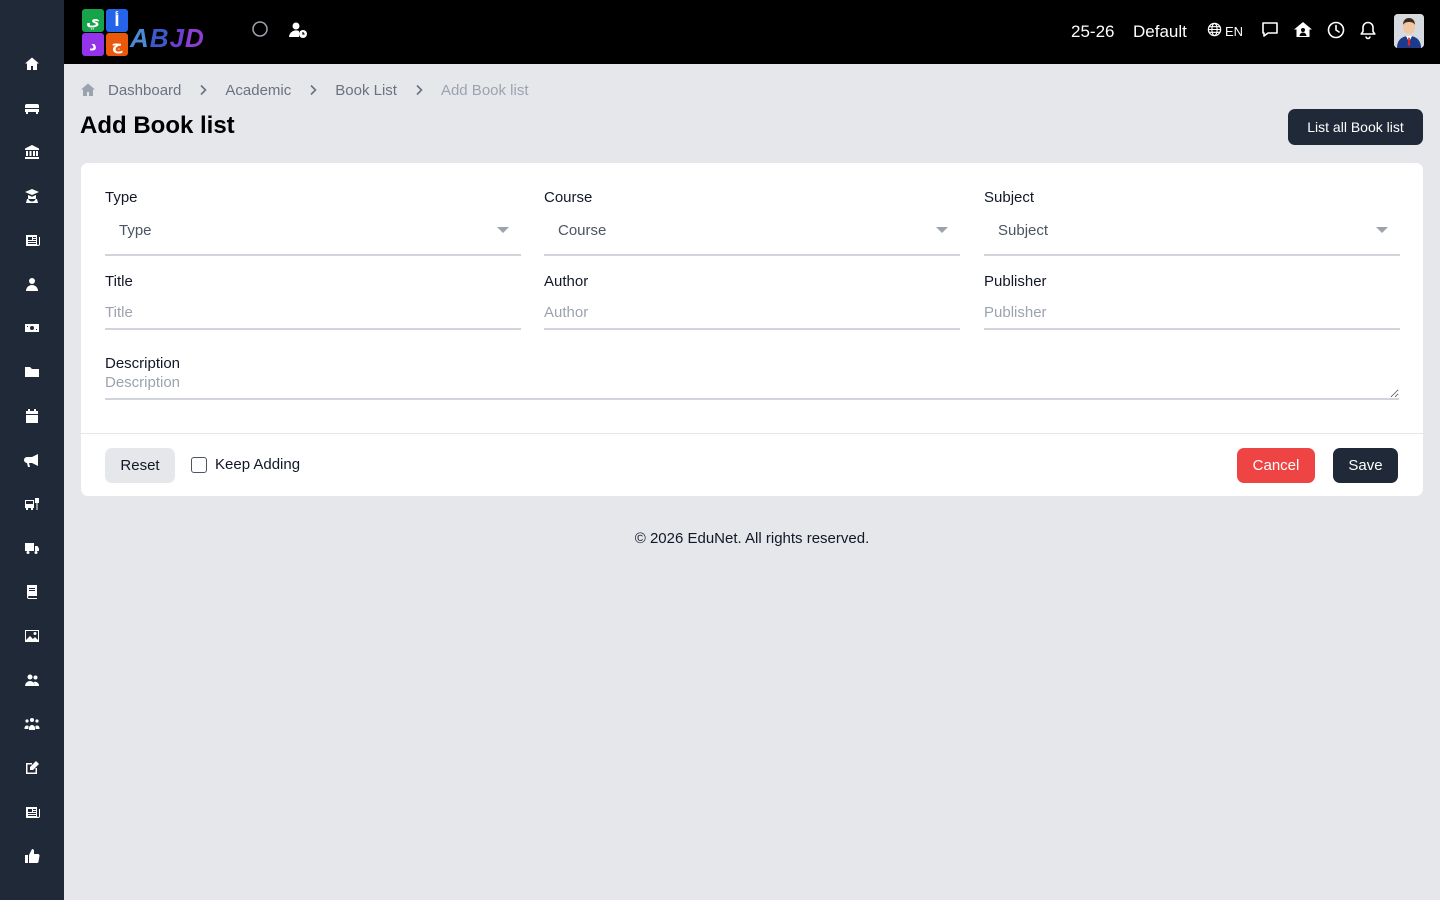 The width and height of the screenshot is (1440, 900). What do you see at coordinates (1023, 230) in the screenshot?
I see `subject-select-value: Subject` at bounding box center [1023, 230].